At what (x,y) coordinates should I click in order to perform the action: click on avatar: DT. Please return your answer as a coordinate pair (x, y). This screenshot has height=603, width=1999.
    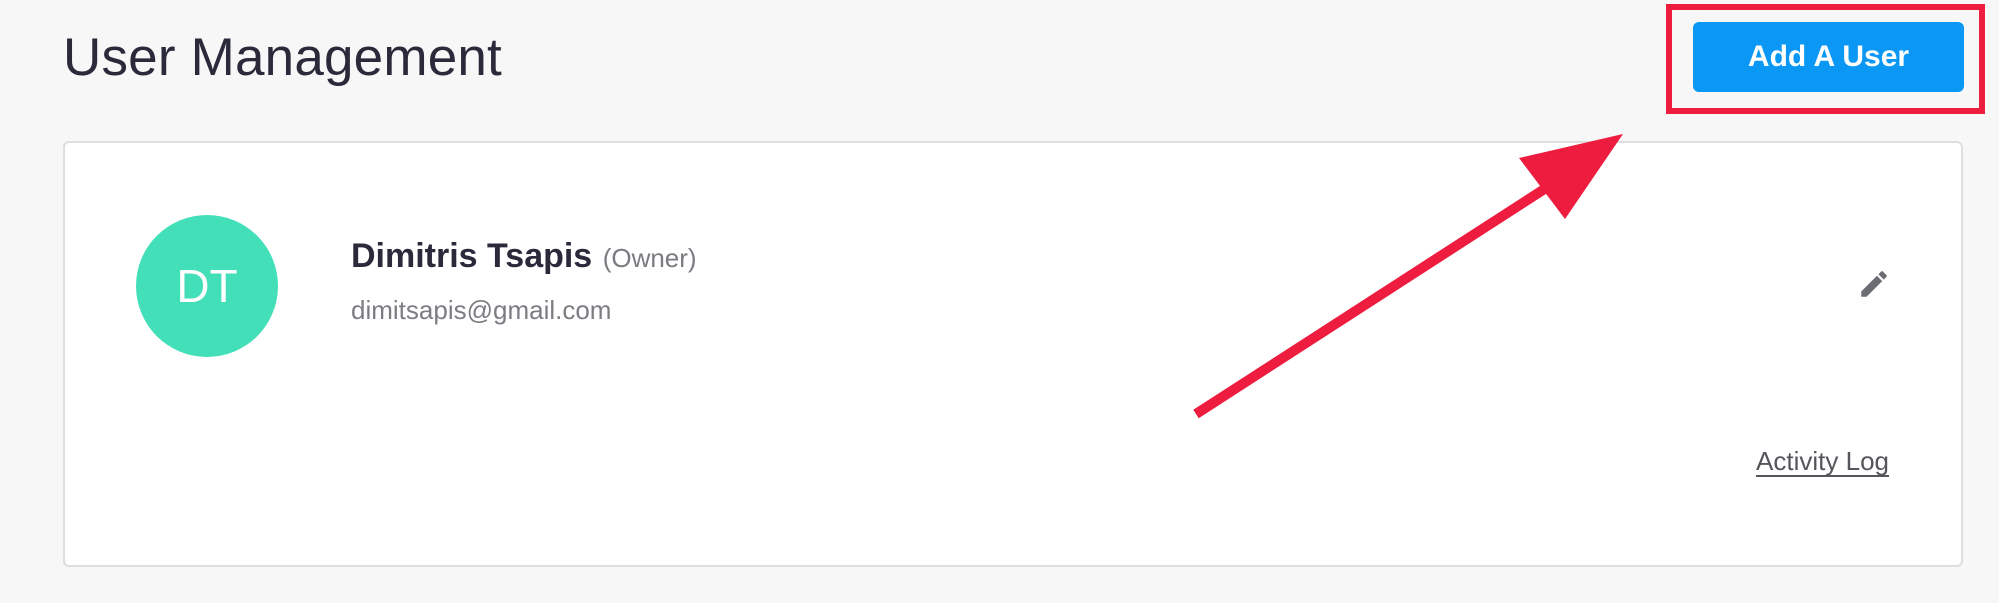
    Looking at the image, I should click on (207, 286).